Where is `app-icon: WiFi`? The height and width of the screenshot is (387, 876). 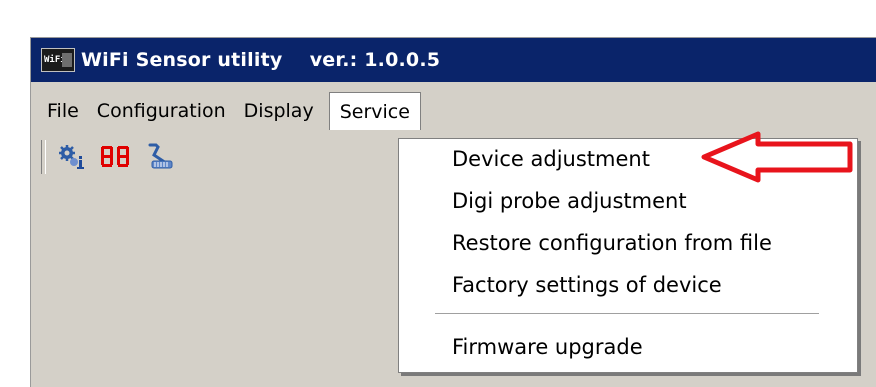
app-icon: WiFi is located at coordinates (58, 60).